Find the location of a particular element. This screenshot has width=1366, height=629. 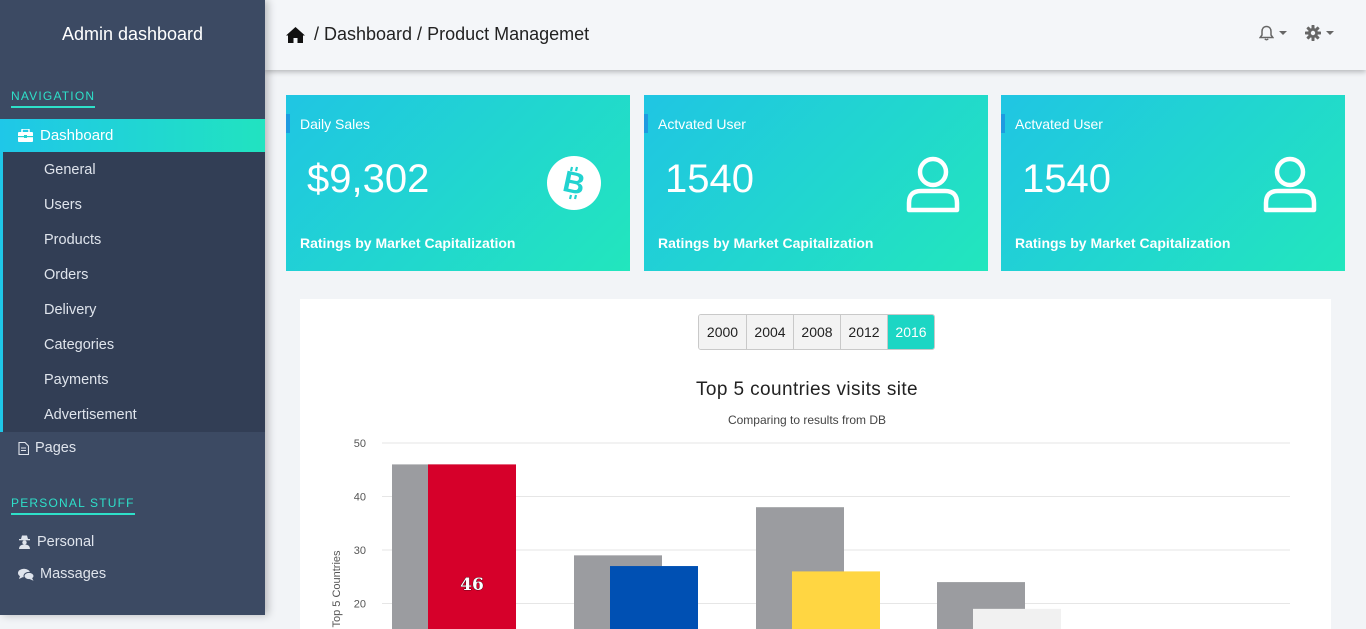

chart-title: Top 5 countries visits site is located at coordinates (807, 389).